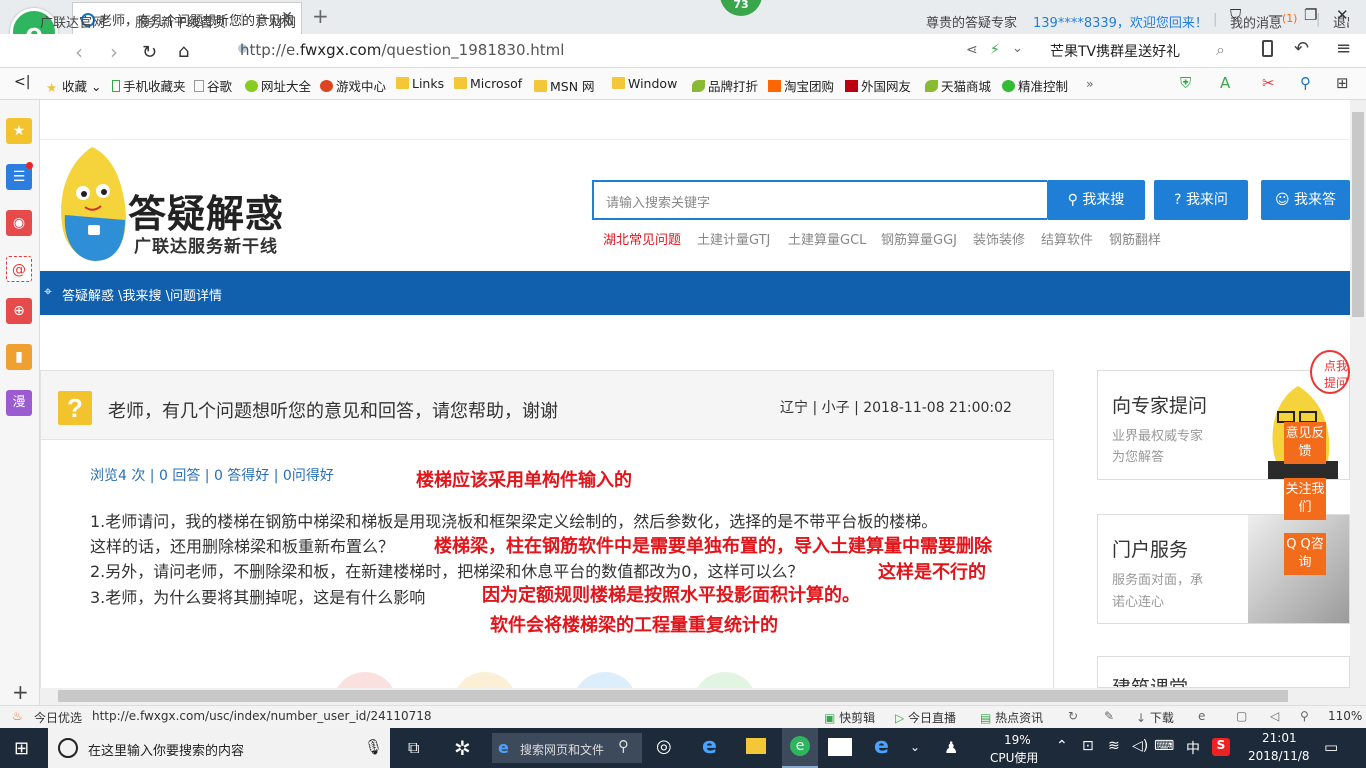 This screenshot has width=1366, height=768. Describe the element at coordinates (1305, 554) in the screenshot. I see `qq-consult-button: Q Q咨询` at that location.